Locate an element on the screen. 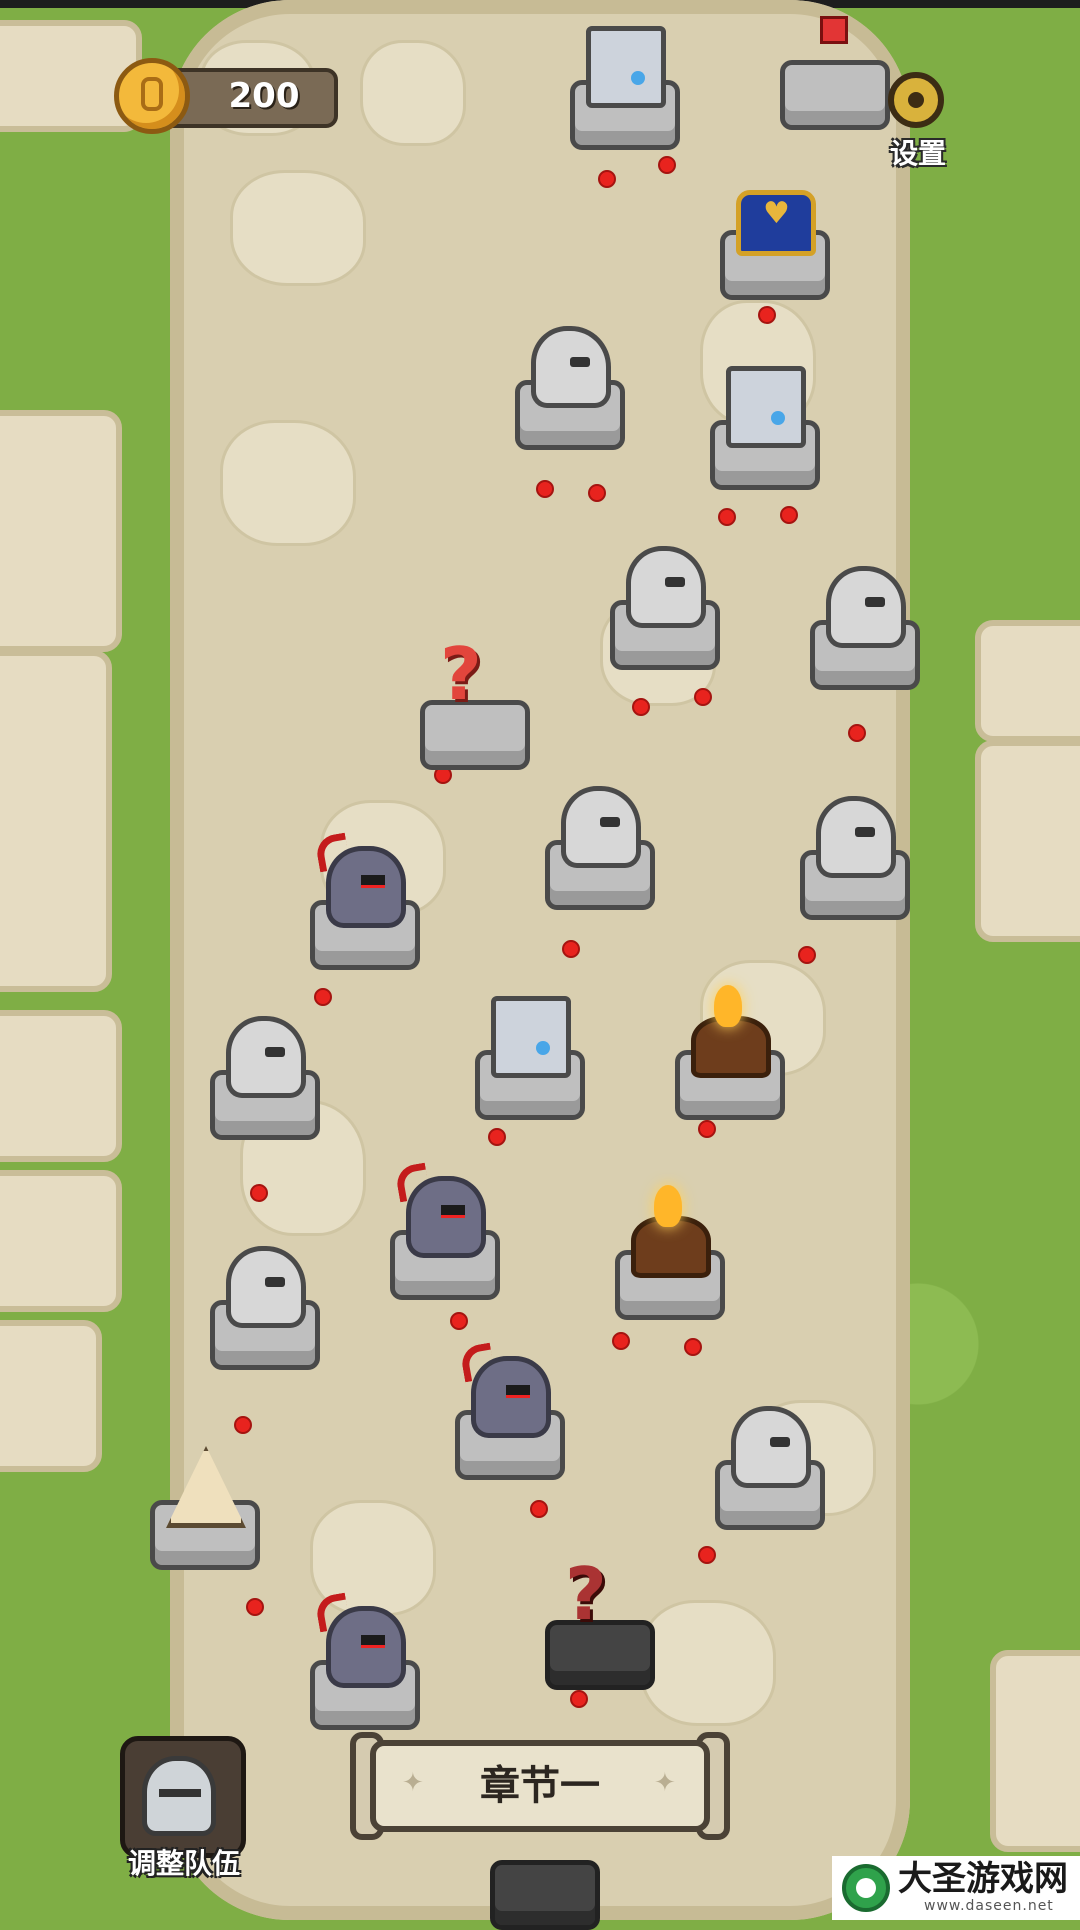  settings-button: 设置 is located at coordinates (918, 121).